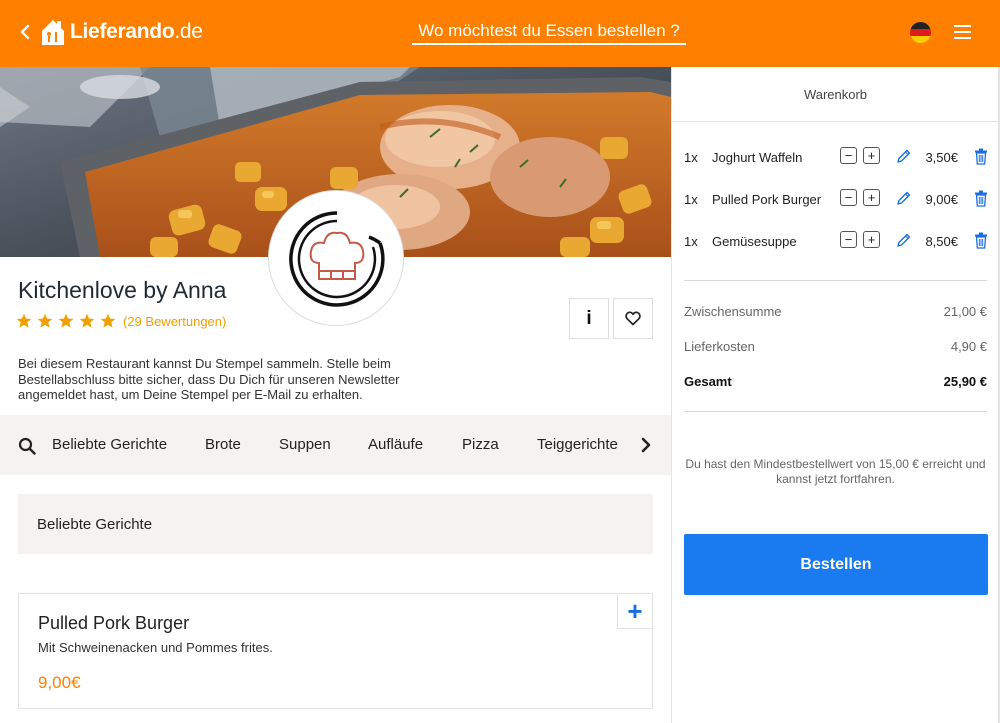 Image resolution: width=1000 pixels, height=723 pixels. Describe the element at coordinates (122, 290) in the screenshot. I see `restaurant-name: Kitchenlove by Anna` at that location.